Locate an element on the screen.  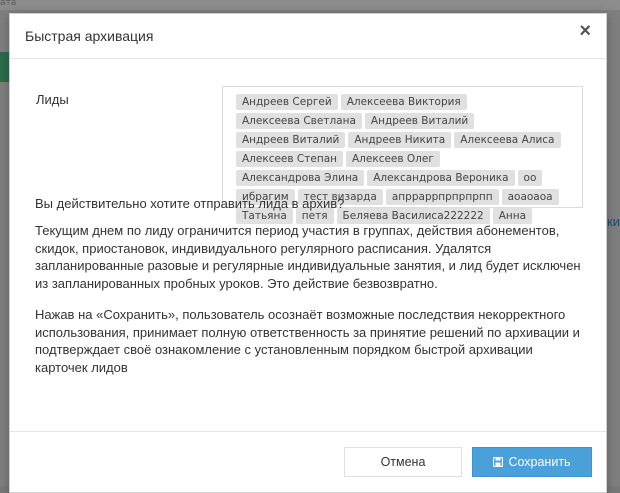
save-button: Сохранить is located at coordinates (532, 462).